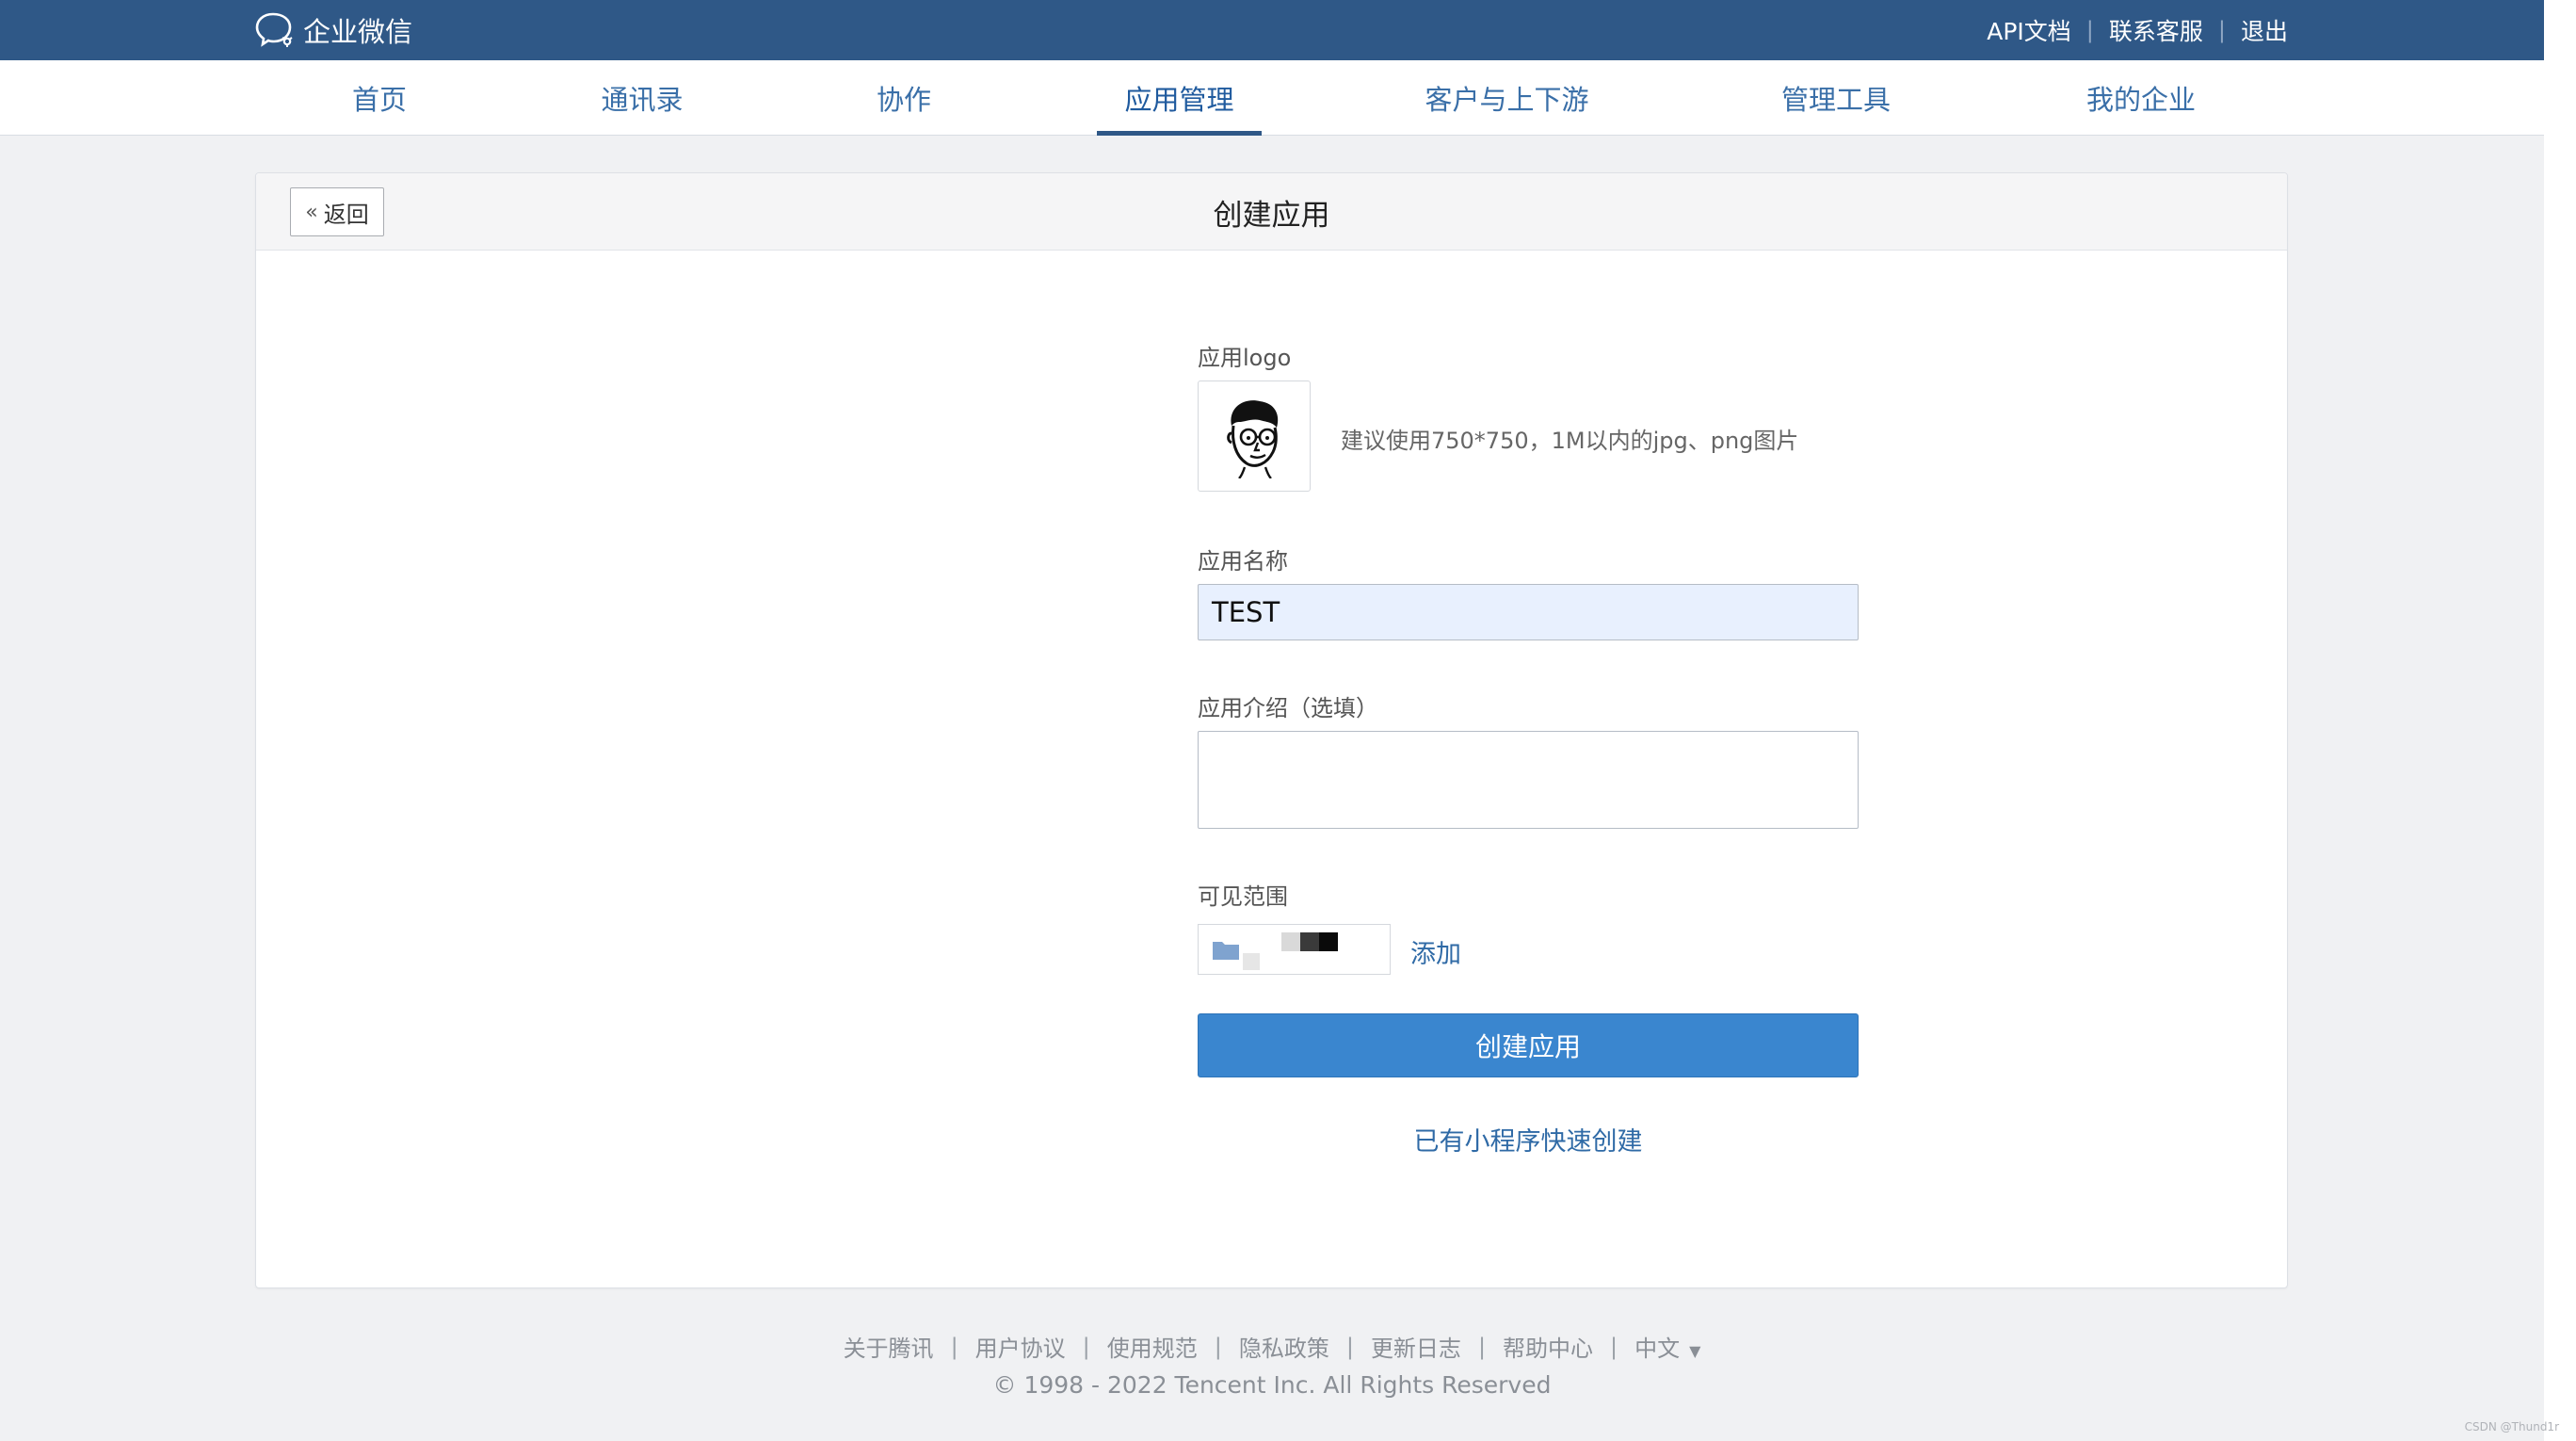 This screenshot has width=2576, height=1441. What do you see at coordinates (903, 98) in the screenshot?
I see `nav-item-collaboration: 协作` at bounding box center [903, 98].